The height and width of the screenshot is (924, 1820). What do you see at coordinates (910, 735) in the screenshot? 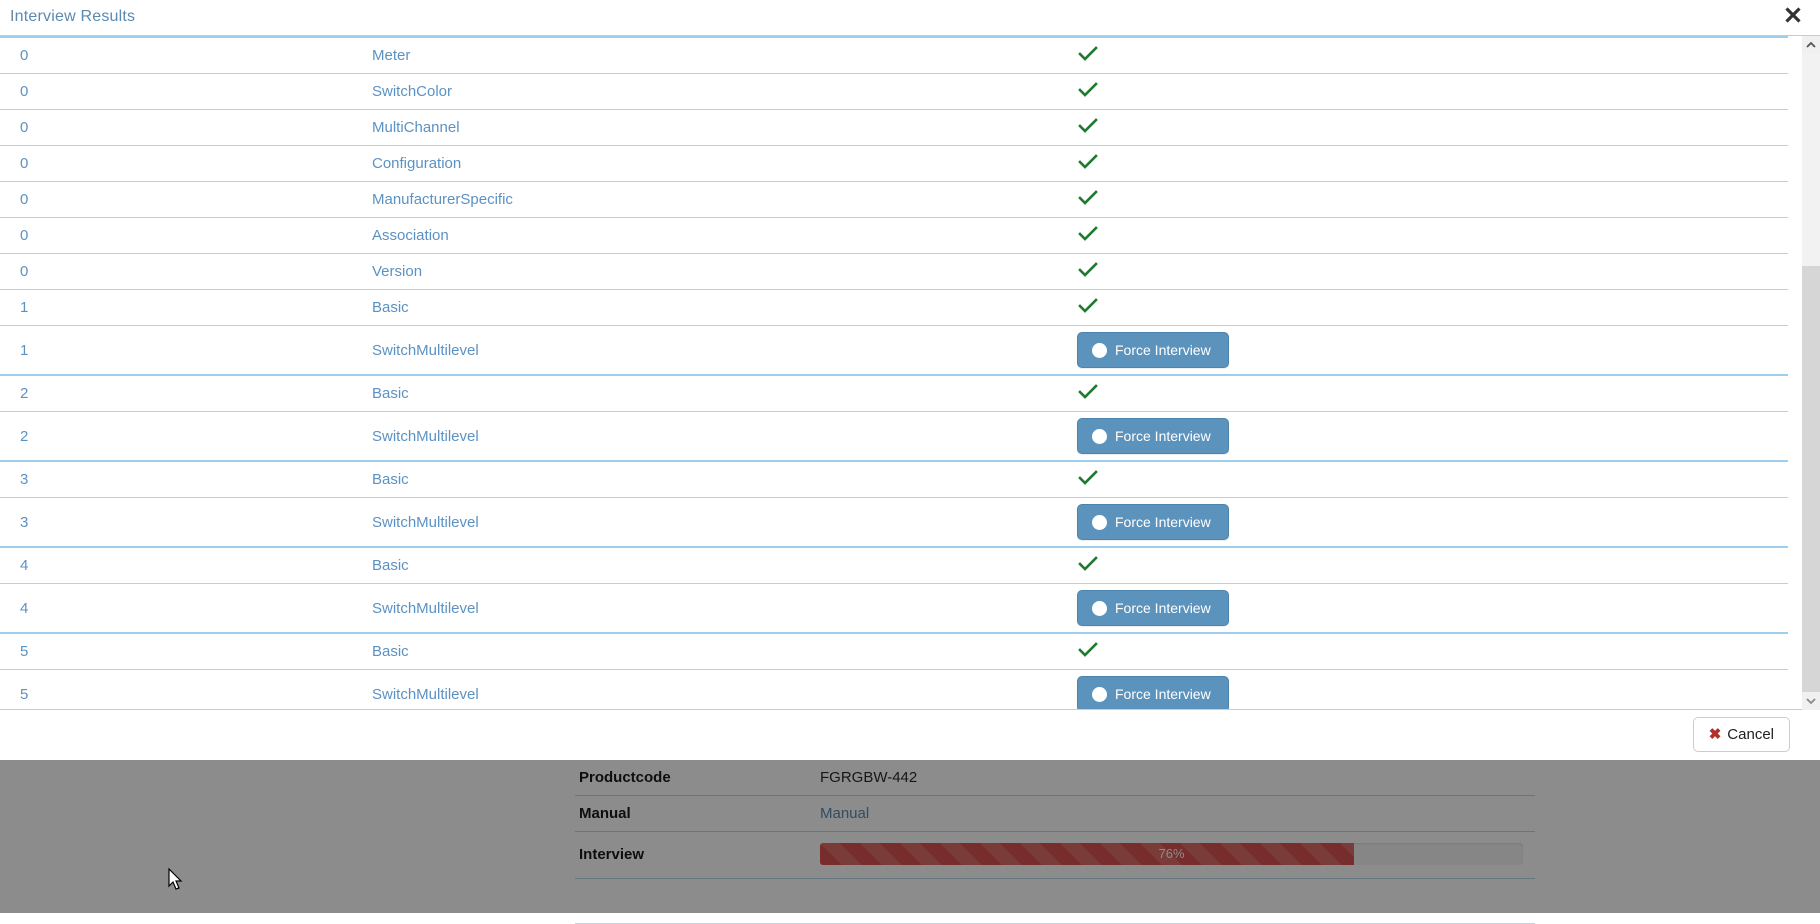
I see `modal-footer: ✖ Cancel` at bounding box center [910, 735].